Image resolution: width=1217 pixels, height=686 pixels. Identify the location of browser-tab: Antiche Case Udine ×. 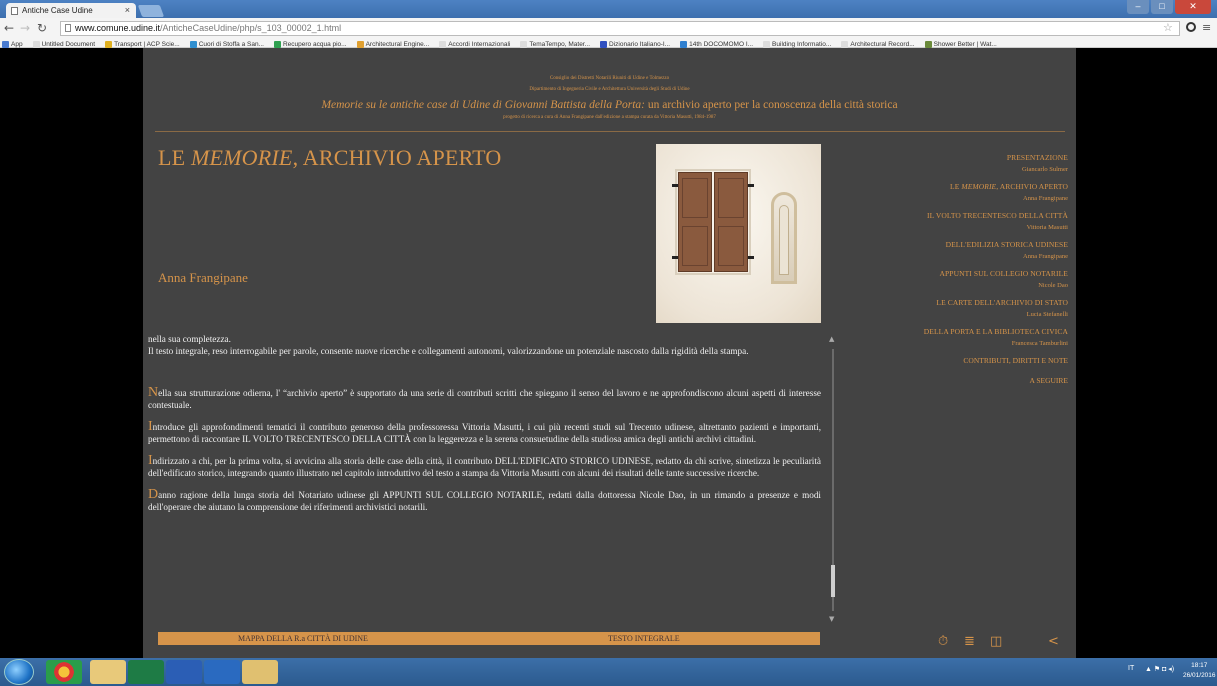
(71, 10).